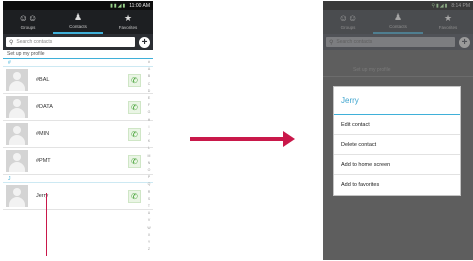 The image size is (473, 261). Describe the element at coordinates (78, 54) in the screenshot. I see `profile-row: Set up my profile` at that location.